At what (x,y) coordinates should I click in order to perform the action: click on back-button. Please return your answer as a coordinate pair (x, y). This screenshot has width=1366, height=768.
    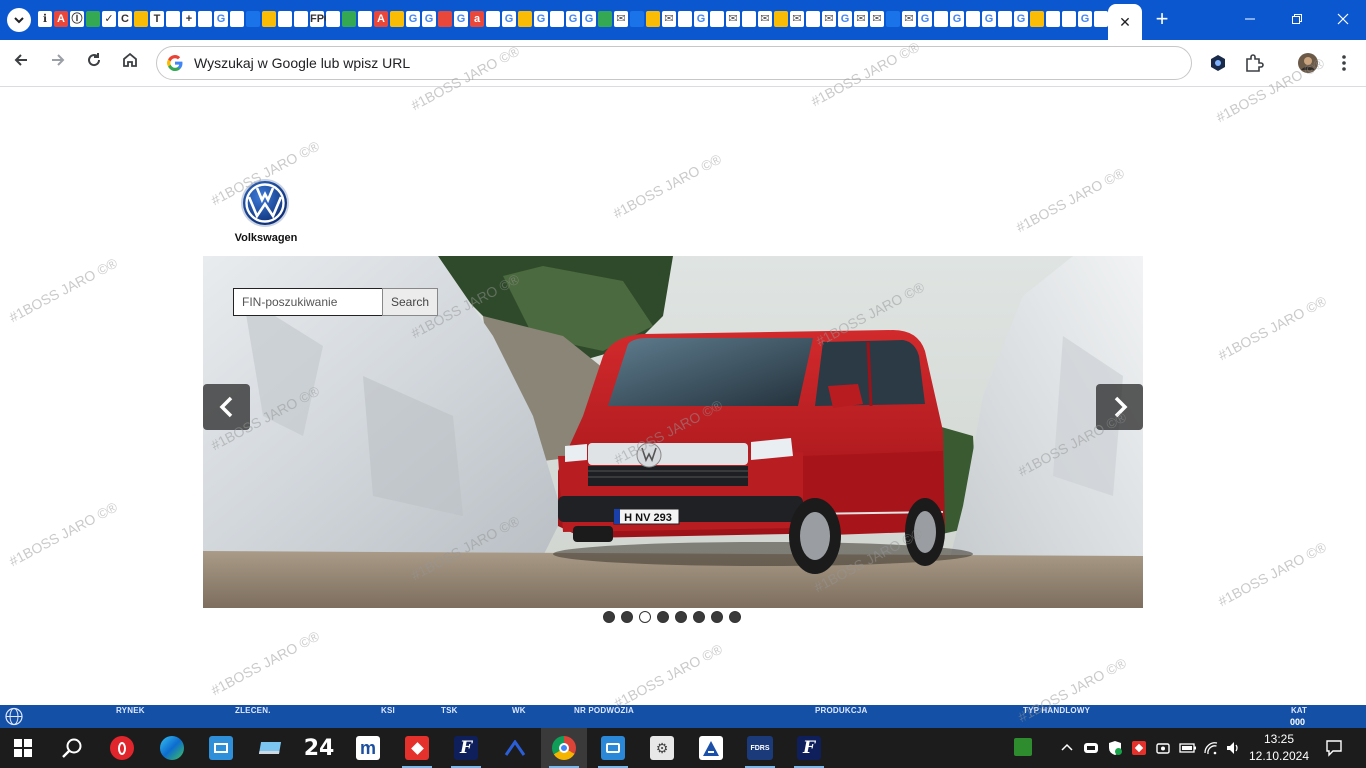
    Looking at the image, I should click on (21, 63).